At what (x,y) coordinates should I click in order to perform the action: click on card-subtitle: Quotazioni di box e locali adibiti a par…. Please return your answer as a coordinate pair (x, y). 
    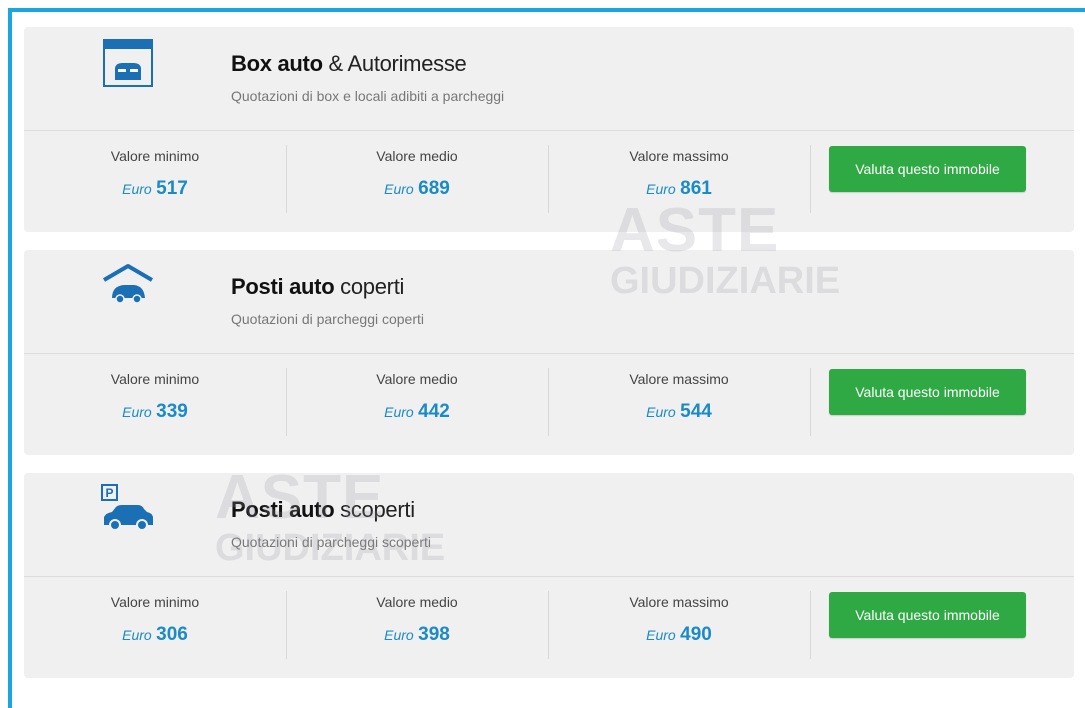
    Looking at the image, I should click on (368, 96).